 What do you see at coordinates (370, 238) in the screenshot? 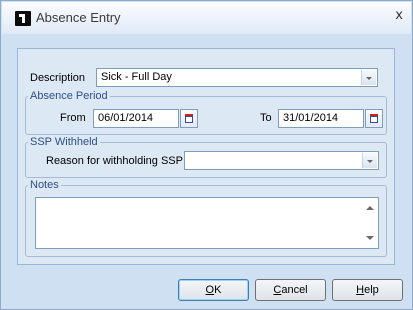
I see `scroll-down-icon` at bounding box center [370, 238].